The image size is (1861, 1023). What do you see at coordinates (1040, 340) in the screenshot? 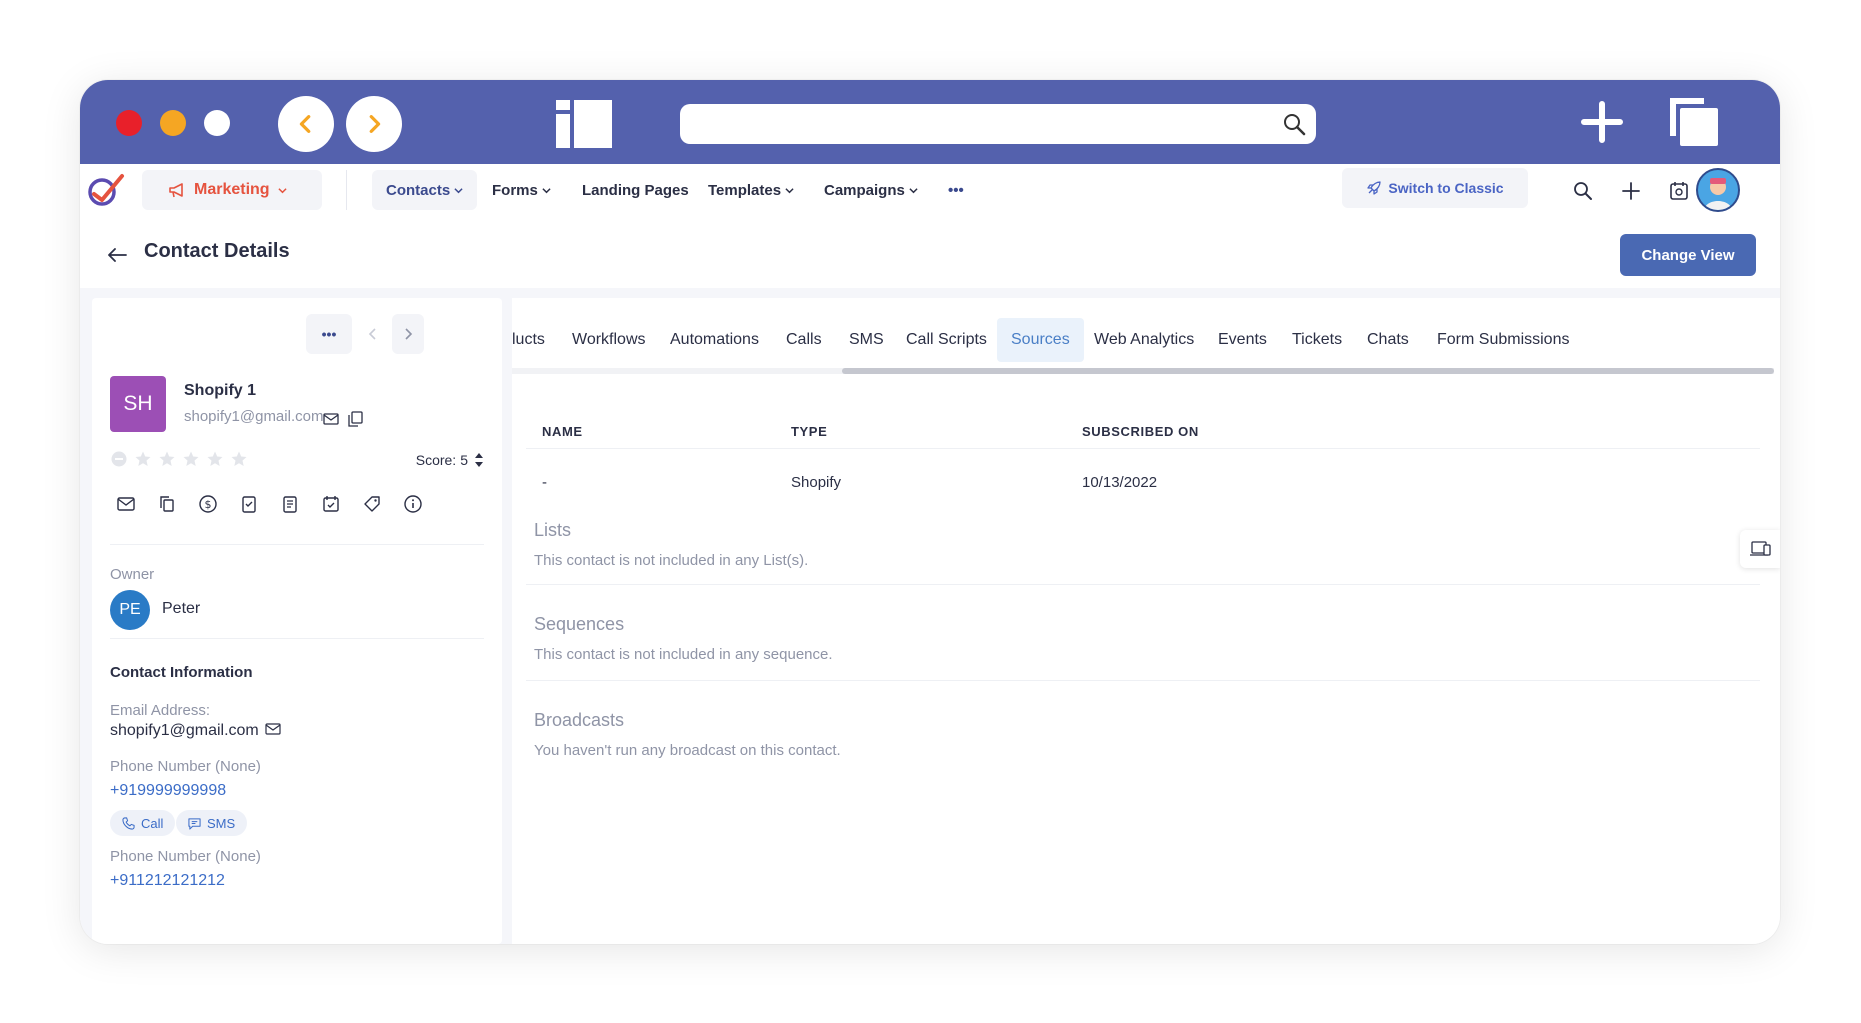
I see `tab-sources: Sources` at bounding box center [1040, 340].